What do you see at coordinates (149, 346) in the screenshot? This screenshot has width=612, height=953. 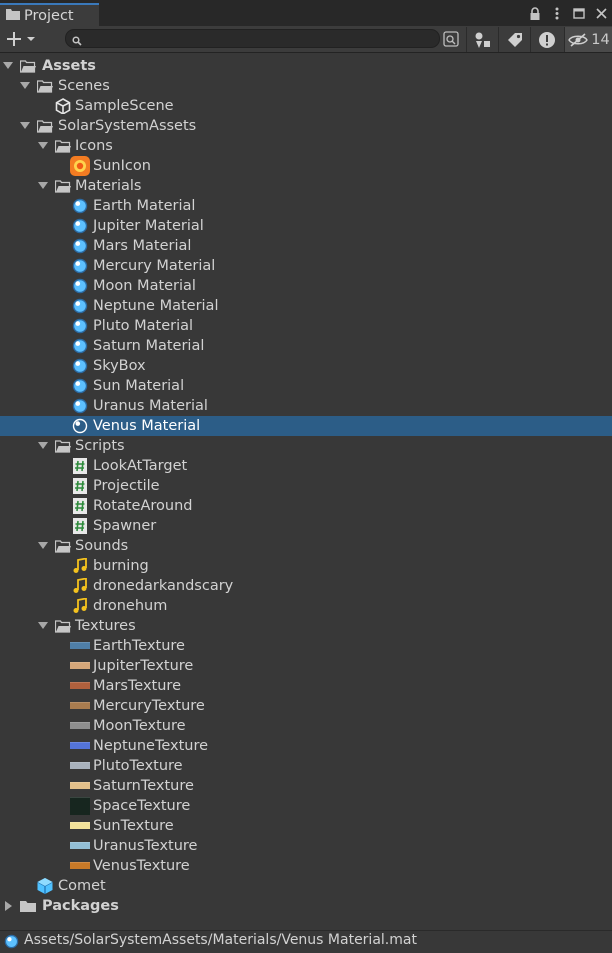 I see `tree-item-label: Saturn Material` at bounding box center [149, 346].